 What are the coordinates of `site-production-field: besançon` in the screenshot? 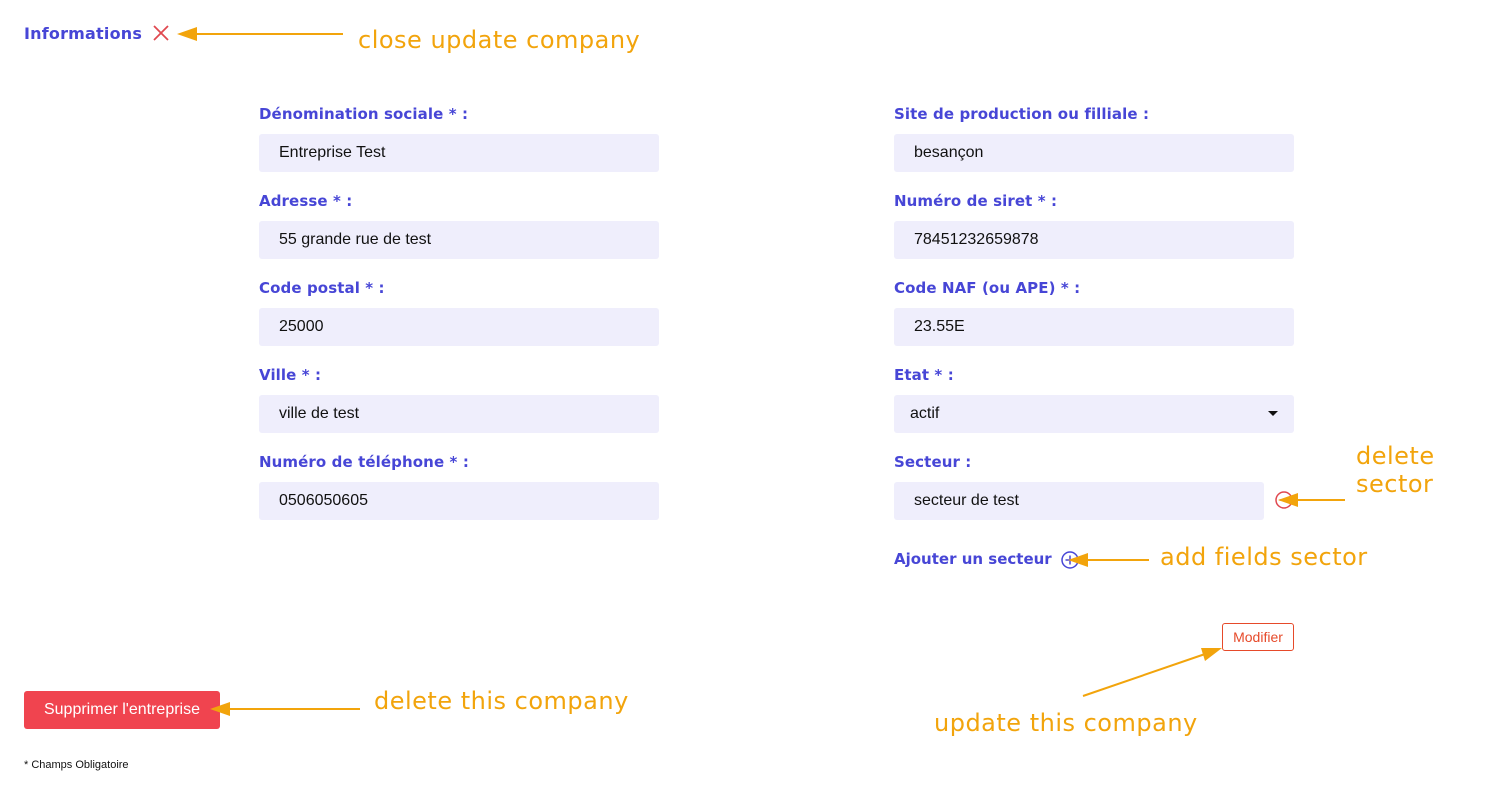 It's located at (1094, 153).